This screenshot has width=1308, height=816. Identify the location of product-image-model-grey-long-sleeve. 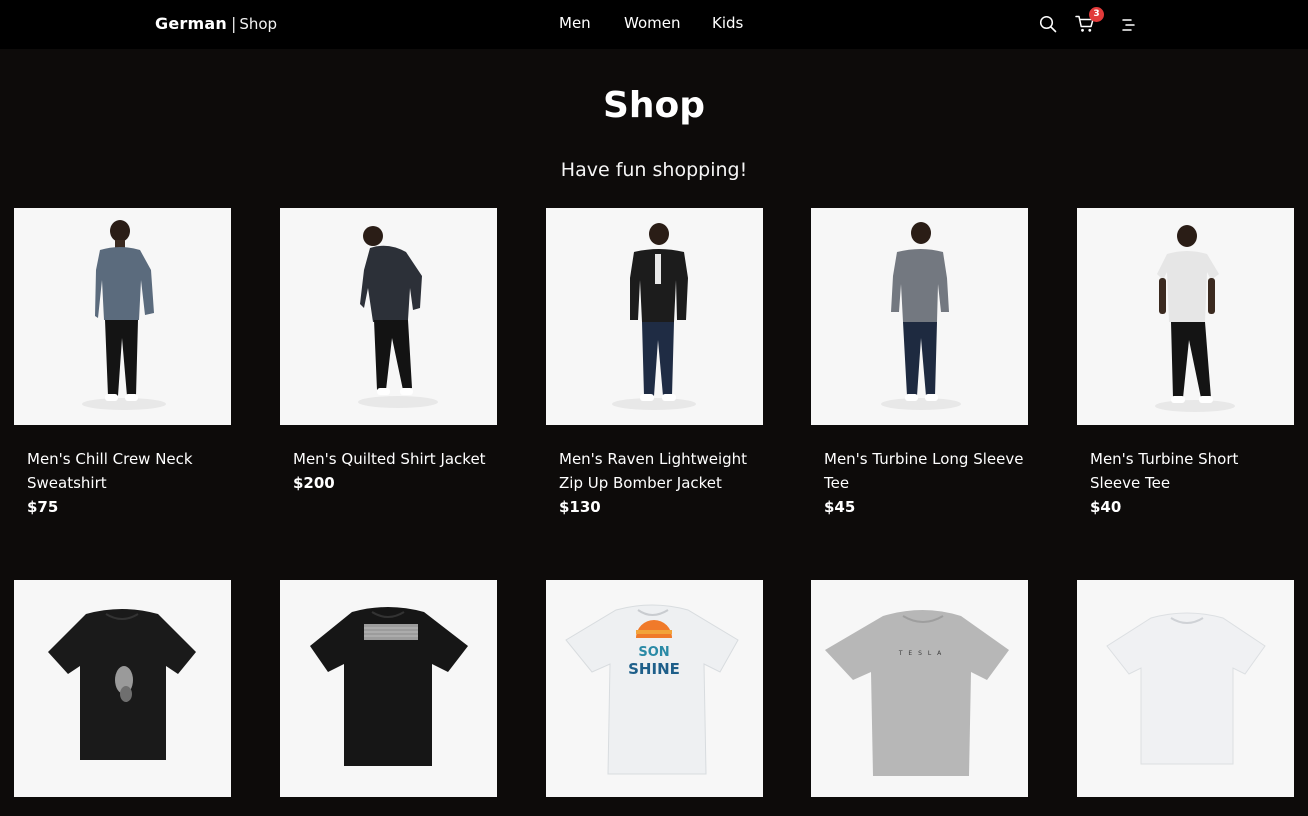
(919, 316).